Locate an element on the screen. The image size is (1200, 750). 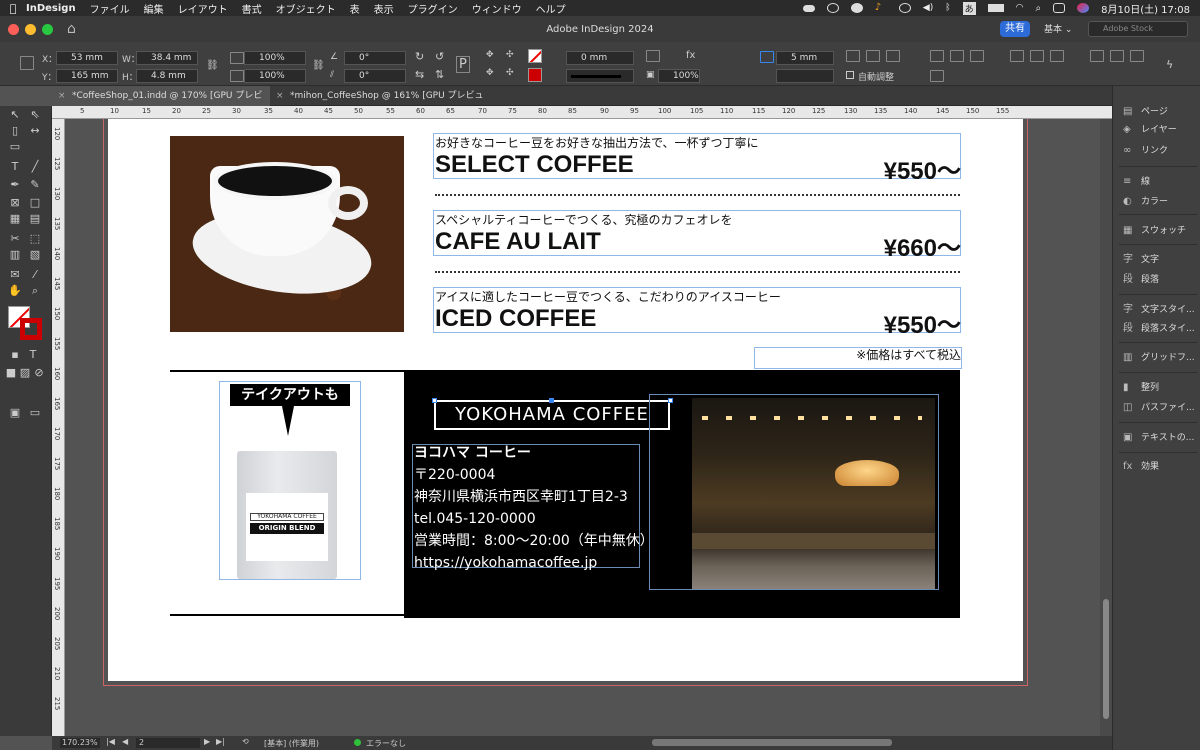
siri-icon is located at coordinates (1083, 8).